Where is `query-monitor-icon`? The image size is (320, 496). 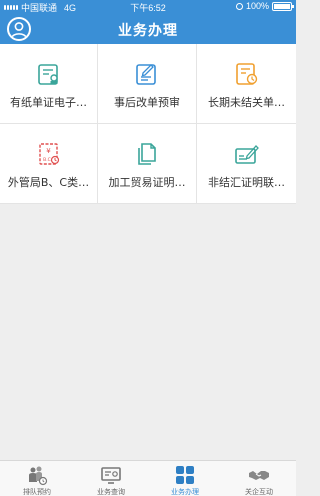 query-monitor-icon is located at coordinates (111, 475).